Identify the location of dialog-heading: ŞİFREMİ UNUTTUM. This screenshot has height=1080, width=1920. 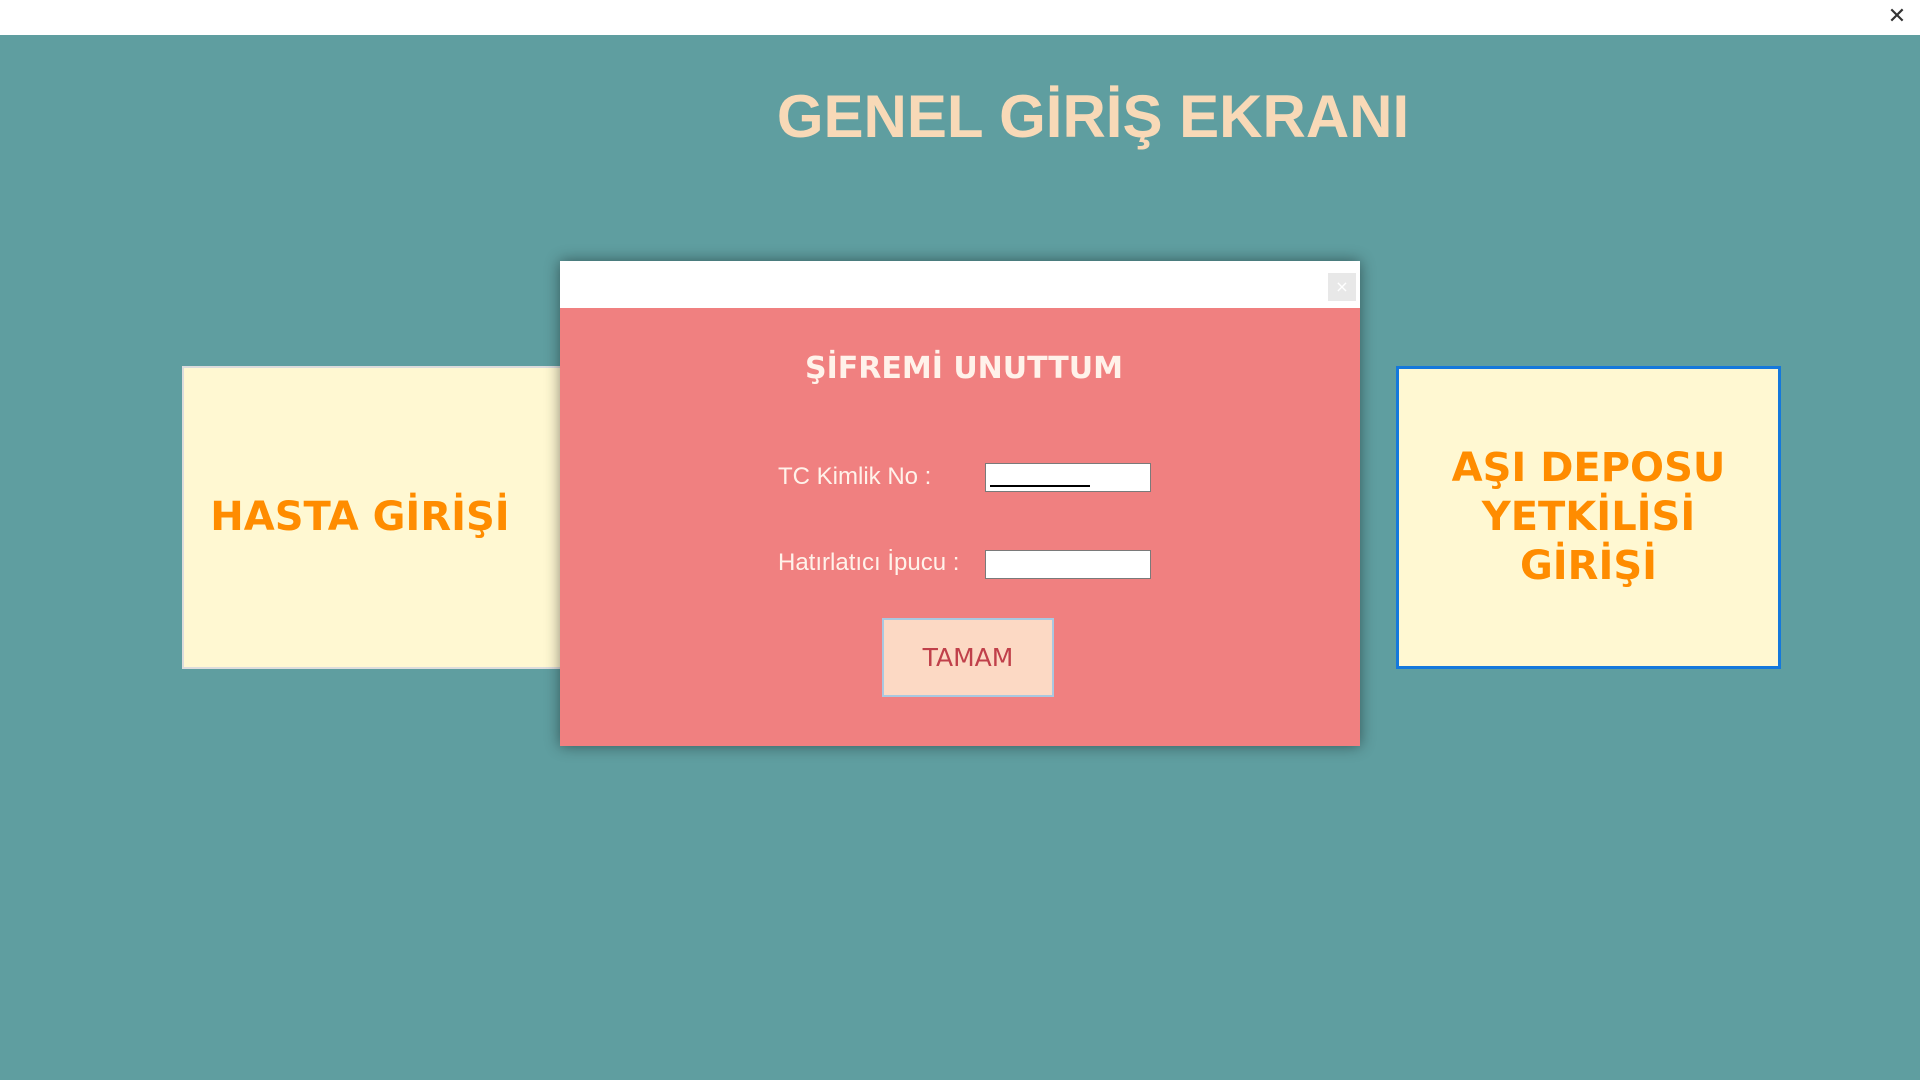
(964, 368).